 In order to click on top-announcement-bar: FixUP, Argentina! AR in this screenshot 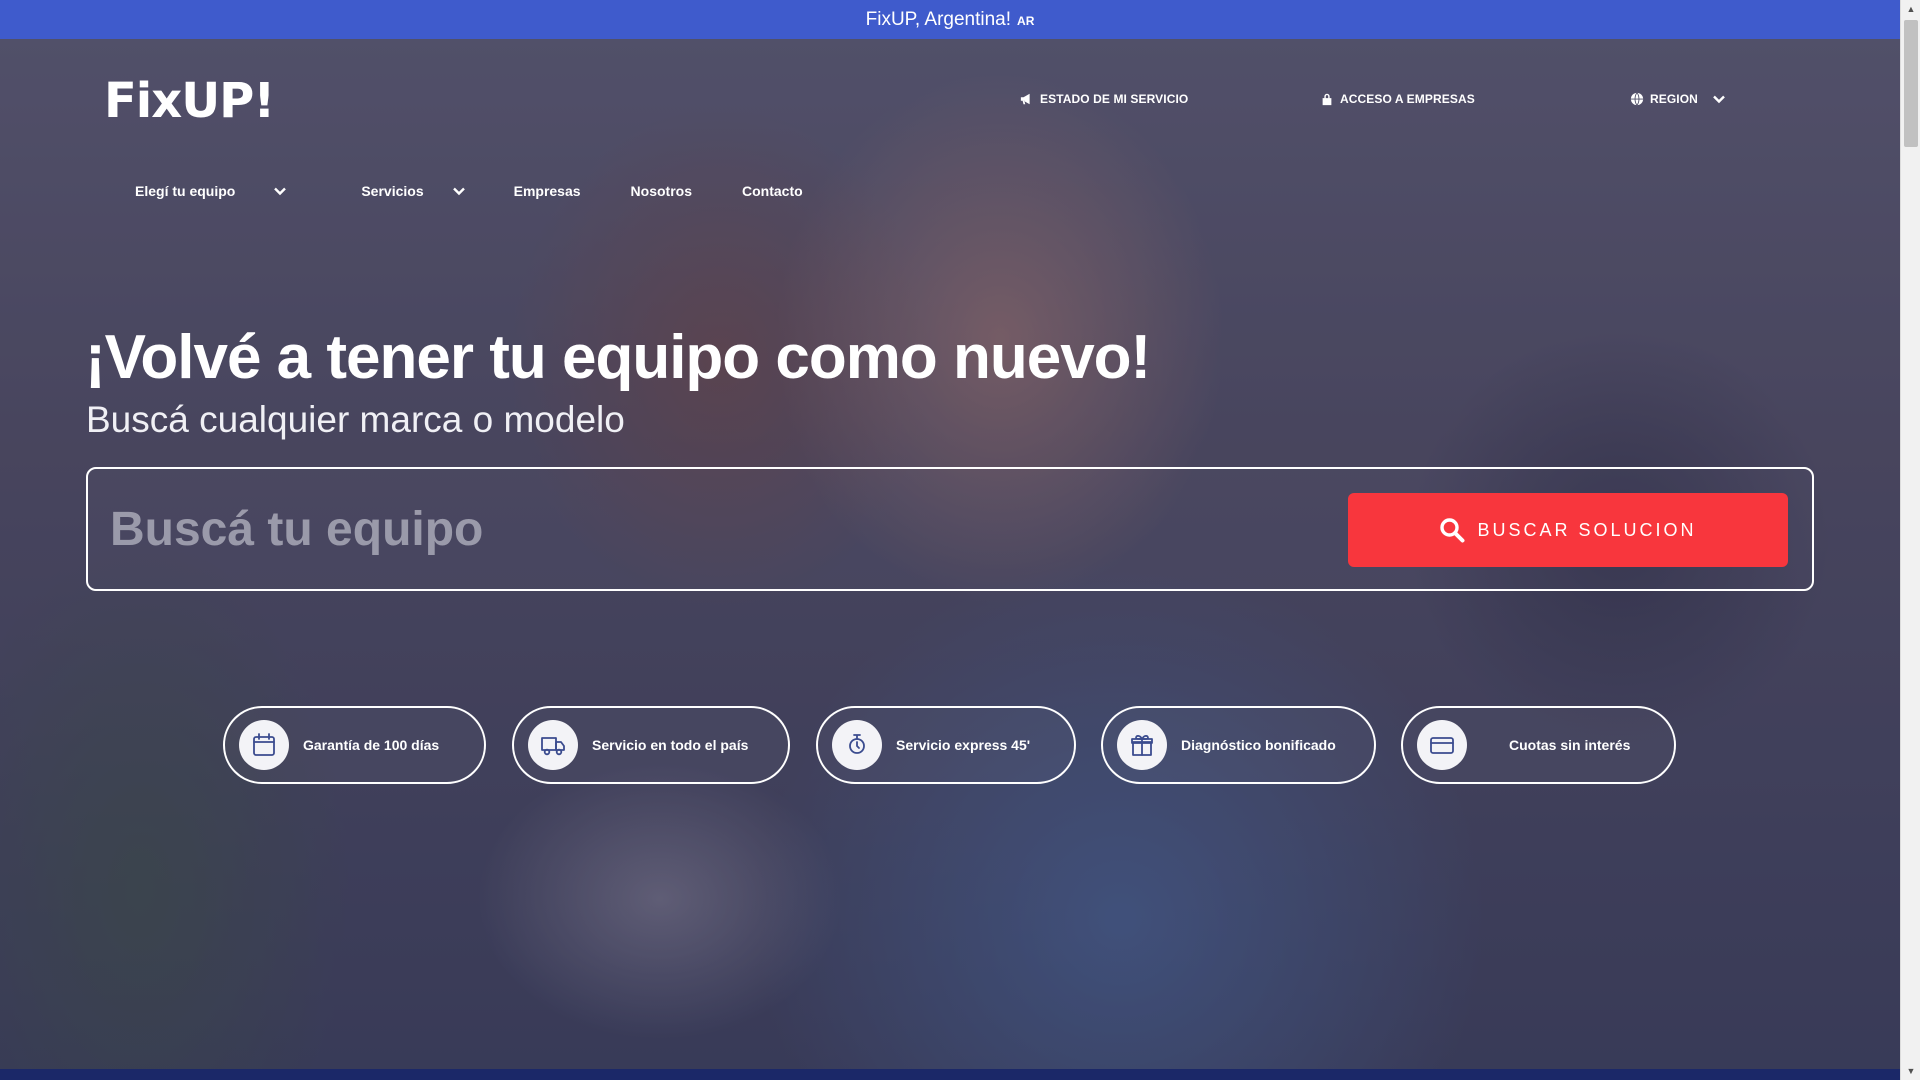, I will do `click(950, 19)`.